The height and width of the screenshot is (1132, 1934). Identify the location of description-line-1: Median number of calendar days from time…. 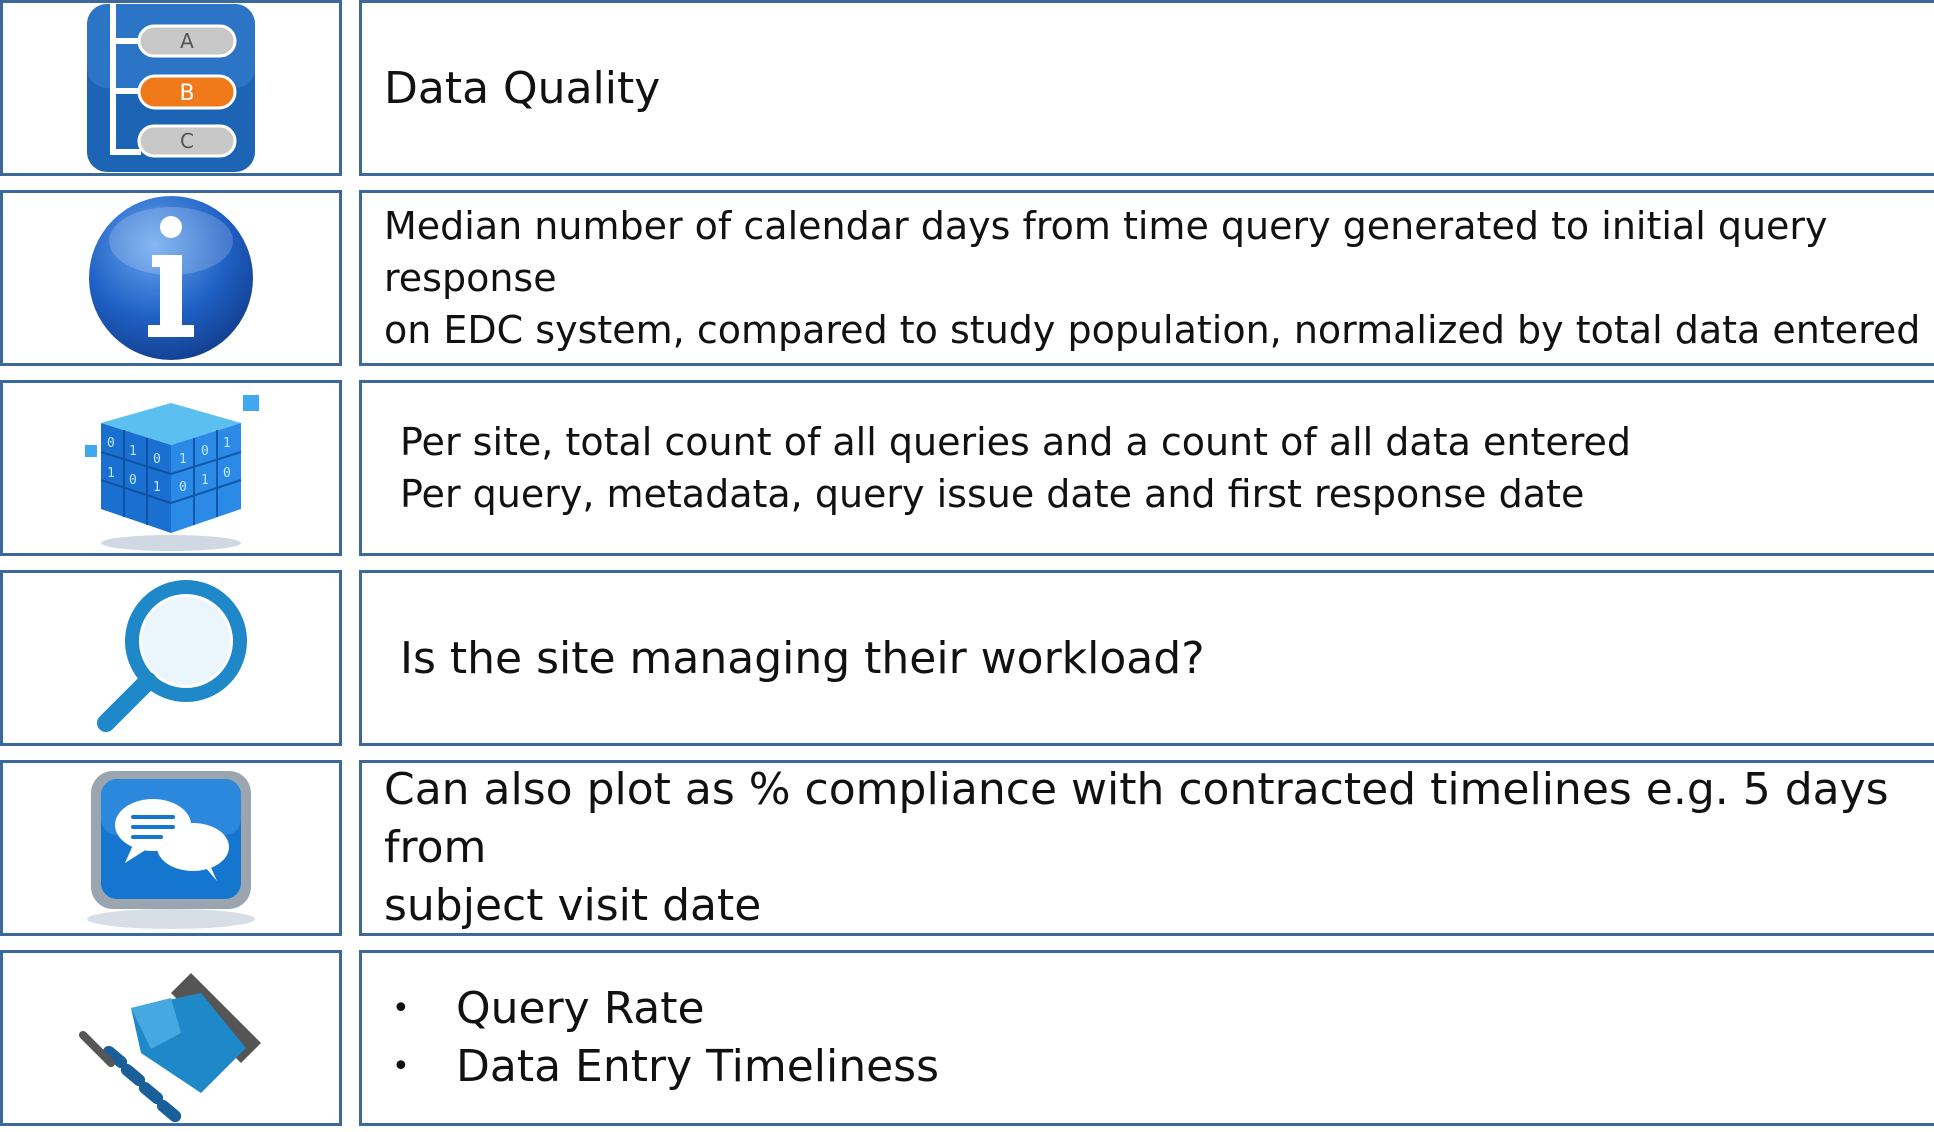
(1106, 252).